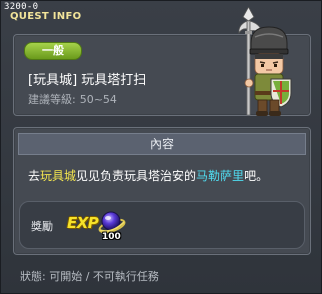 The image size is (322, 294). What do you see at coordinates (256, 176) in the screenshot?
I see `desc-text-3: 吧。` at bounding box center [256, 176].